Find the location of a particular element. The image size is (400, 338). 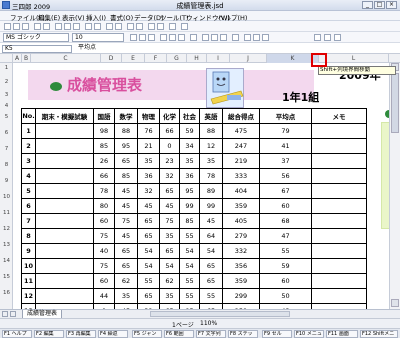

column-header-h: H is located at coordinates (197, 58).